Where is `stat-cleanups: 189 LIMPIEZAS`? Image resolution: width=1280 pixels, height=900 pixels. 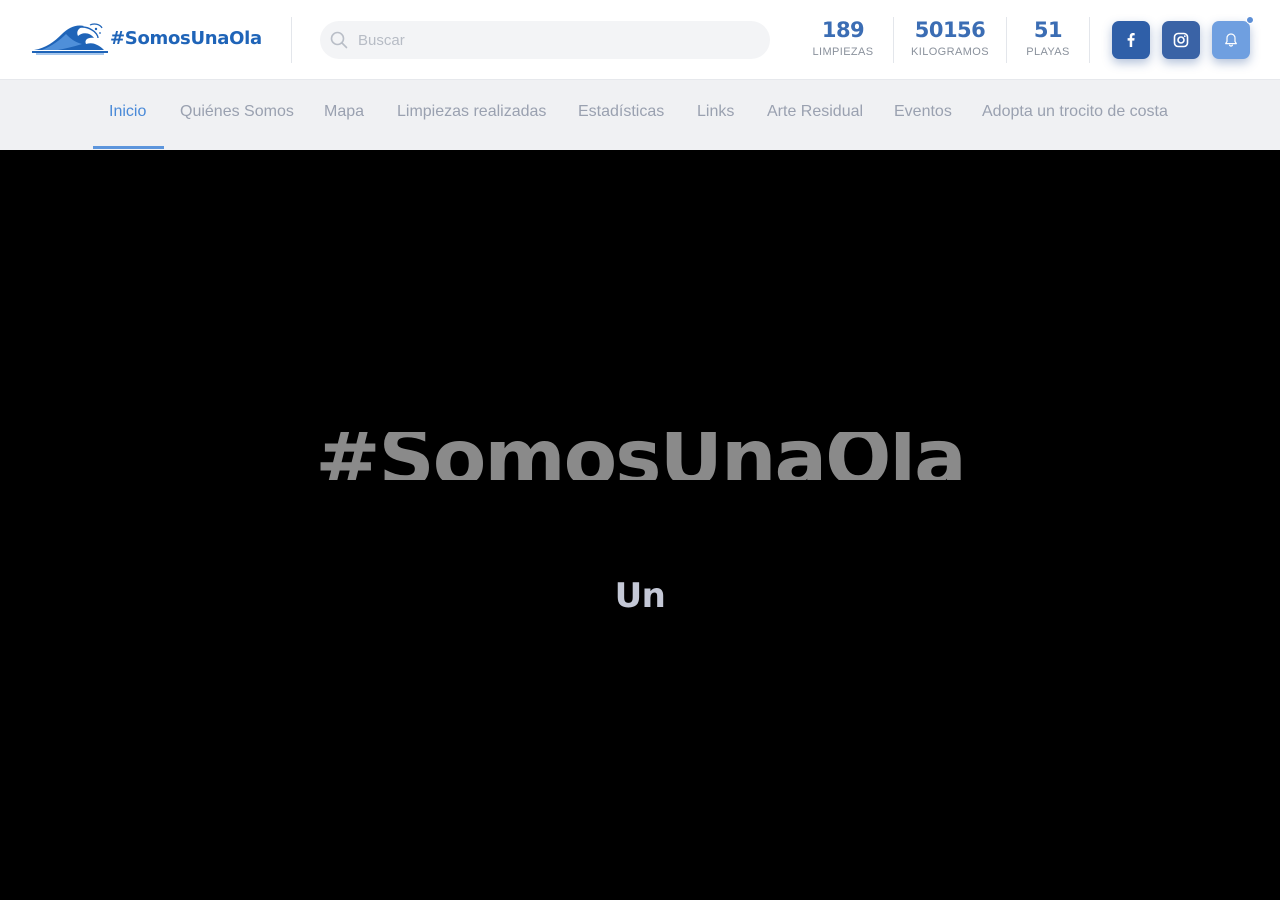
stat-cleanups: 189 LIMPIEZAS is located at coordinates (843, 40).